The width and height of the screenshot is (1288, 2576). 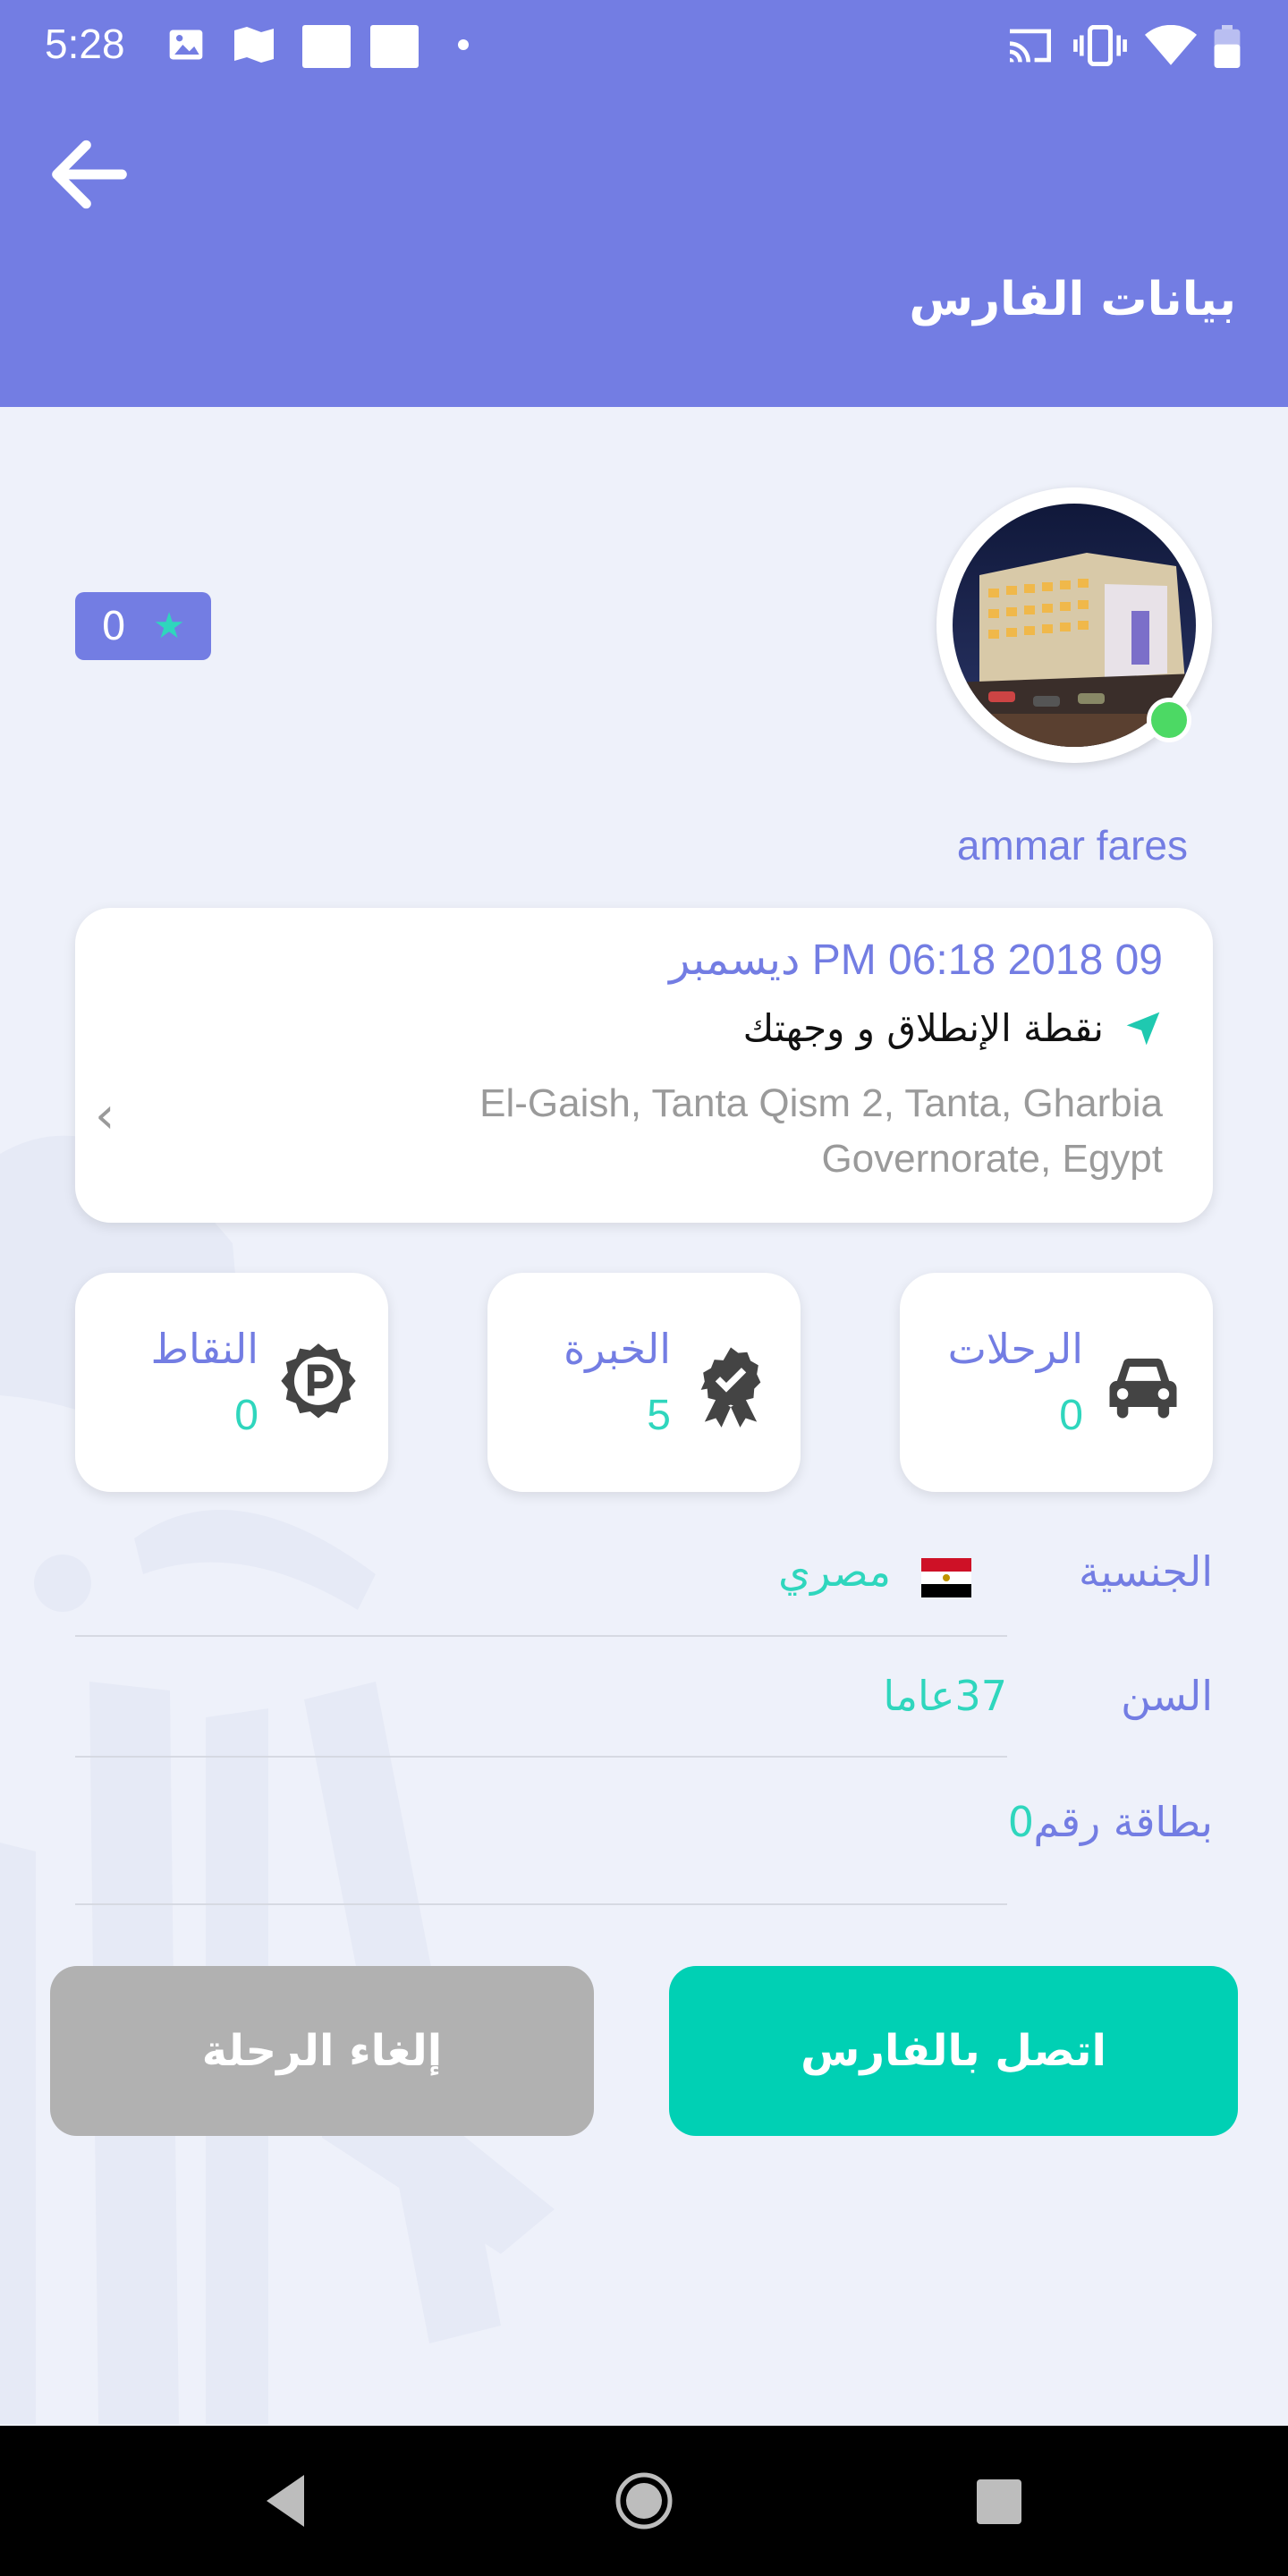 What do you see at coordinates (322, 2051) in the screenshot?
I see `cancel-trip-button: إلغاء الرحلة` at bounding box center [322, 2051].